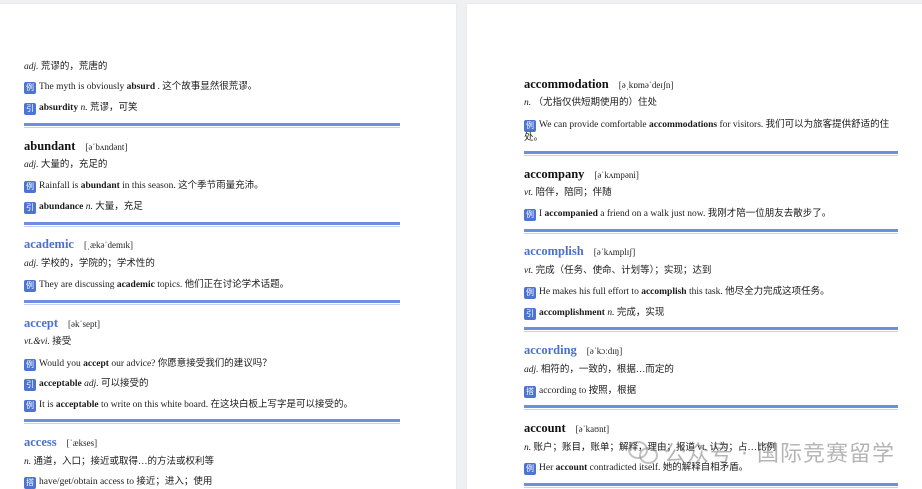  What do you see at coordinates (591, 103) in the screenshot?
I see `definition-accommodation: n. （尤指仅供短期使用的）住处` at bounding box center [591, 103].